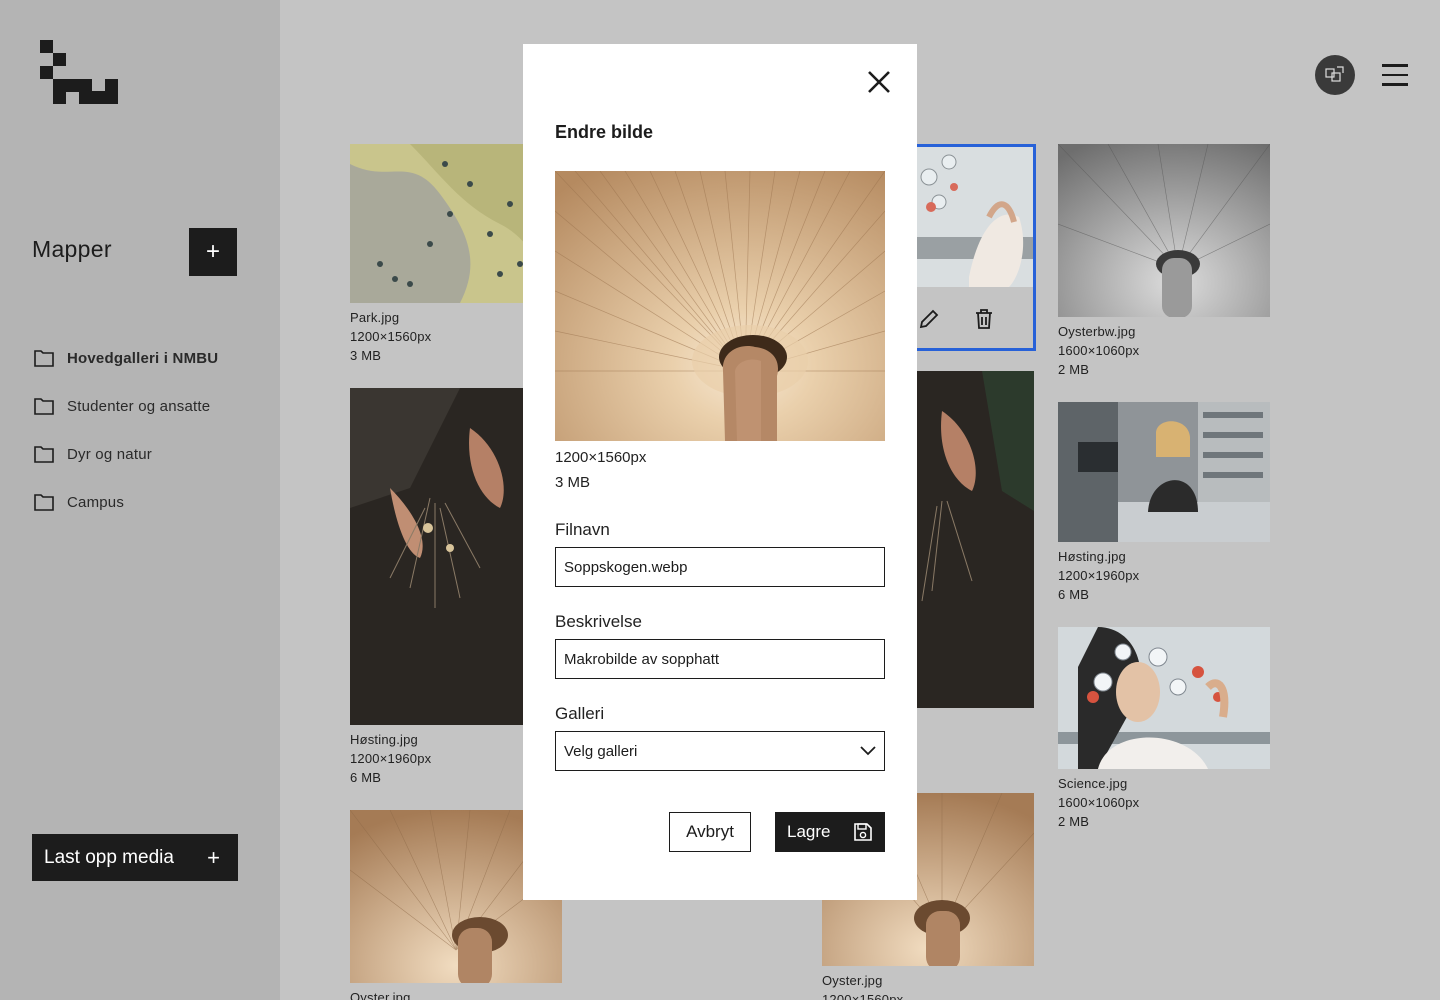  I want to click on image-size: 6 MB, so click(1074, 594).